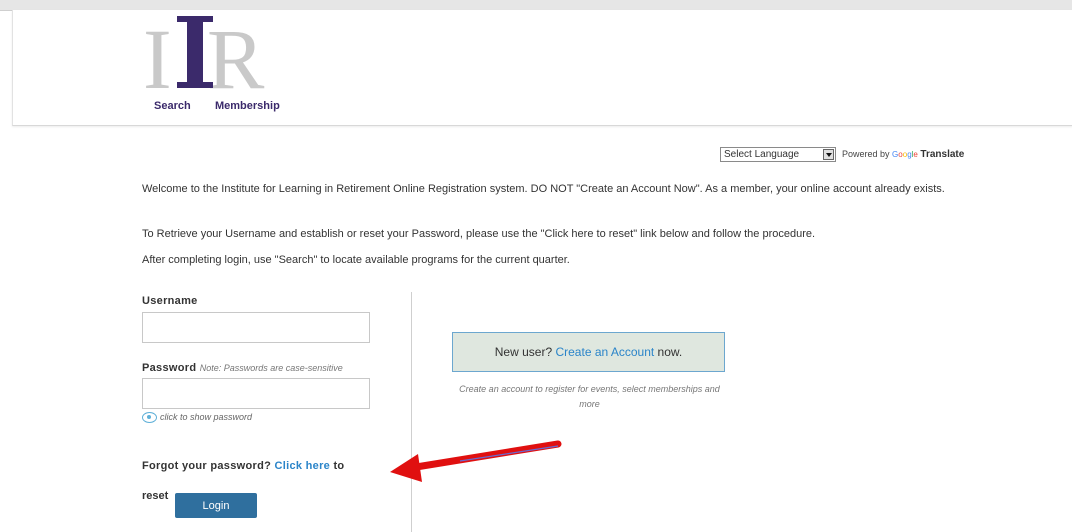  I want to click on forgot-password-prefix: Forgot your password?, so click(207, 466).